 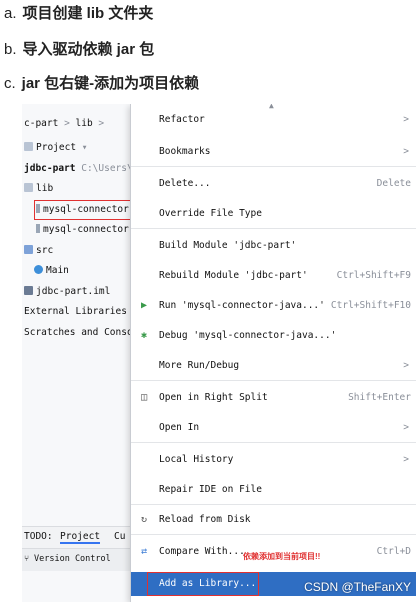 What do you see at coordinates (144, 397) in the screenshot?
I see `split-view-icon: ◫` at bounding box center [144, 397].